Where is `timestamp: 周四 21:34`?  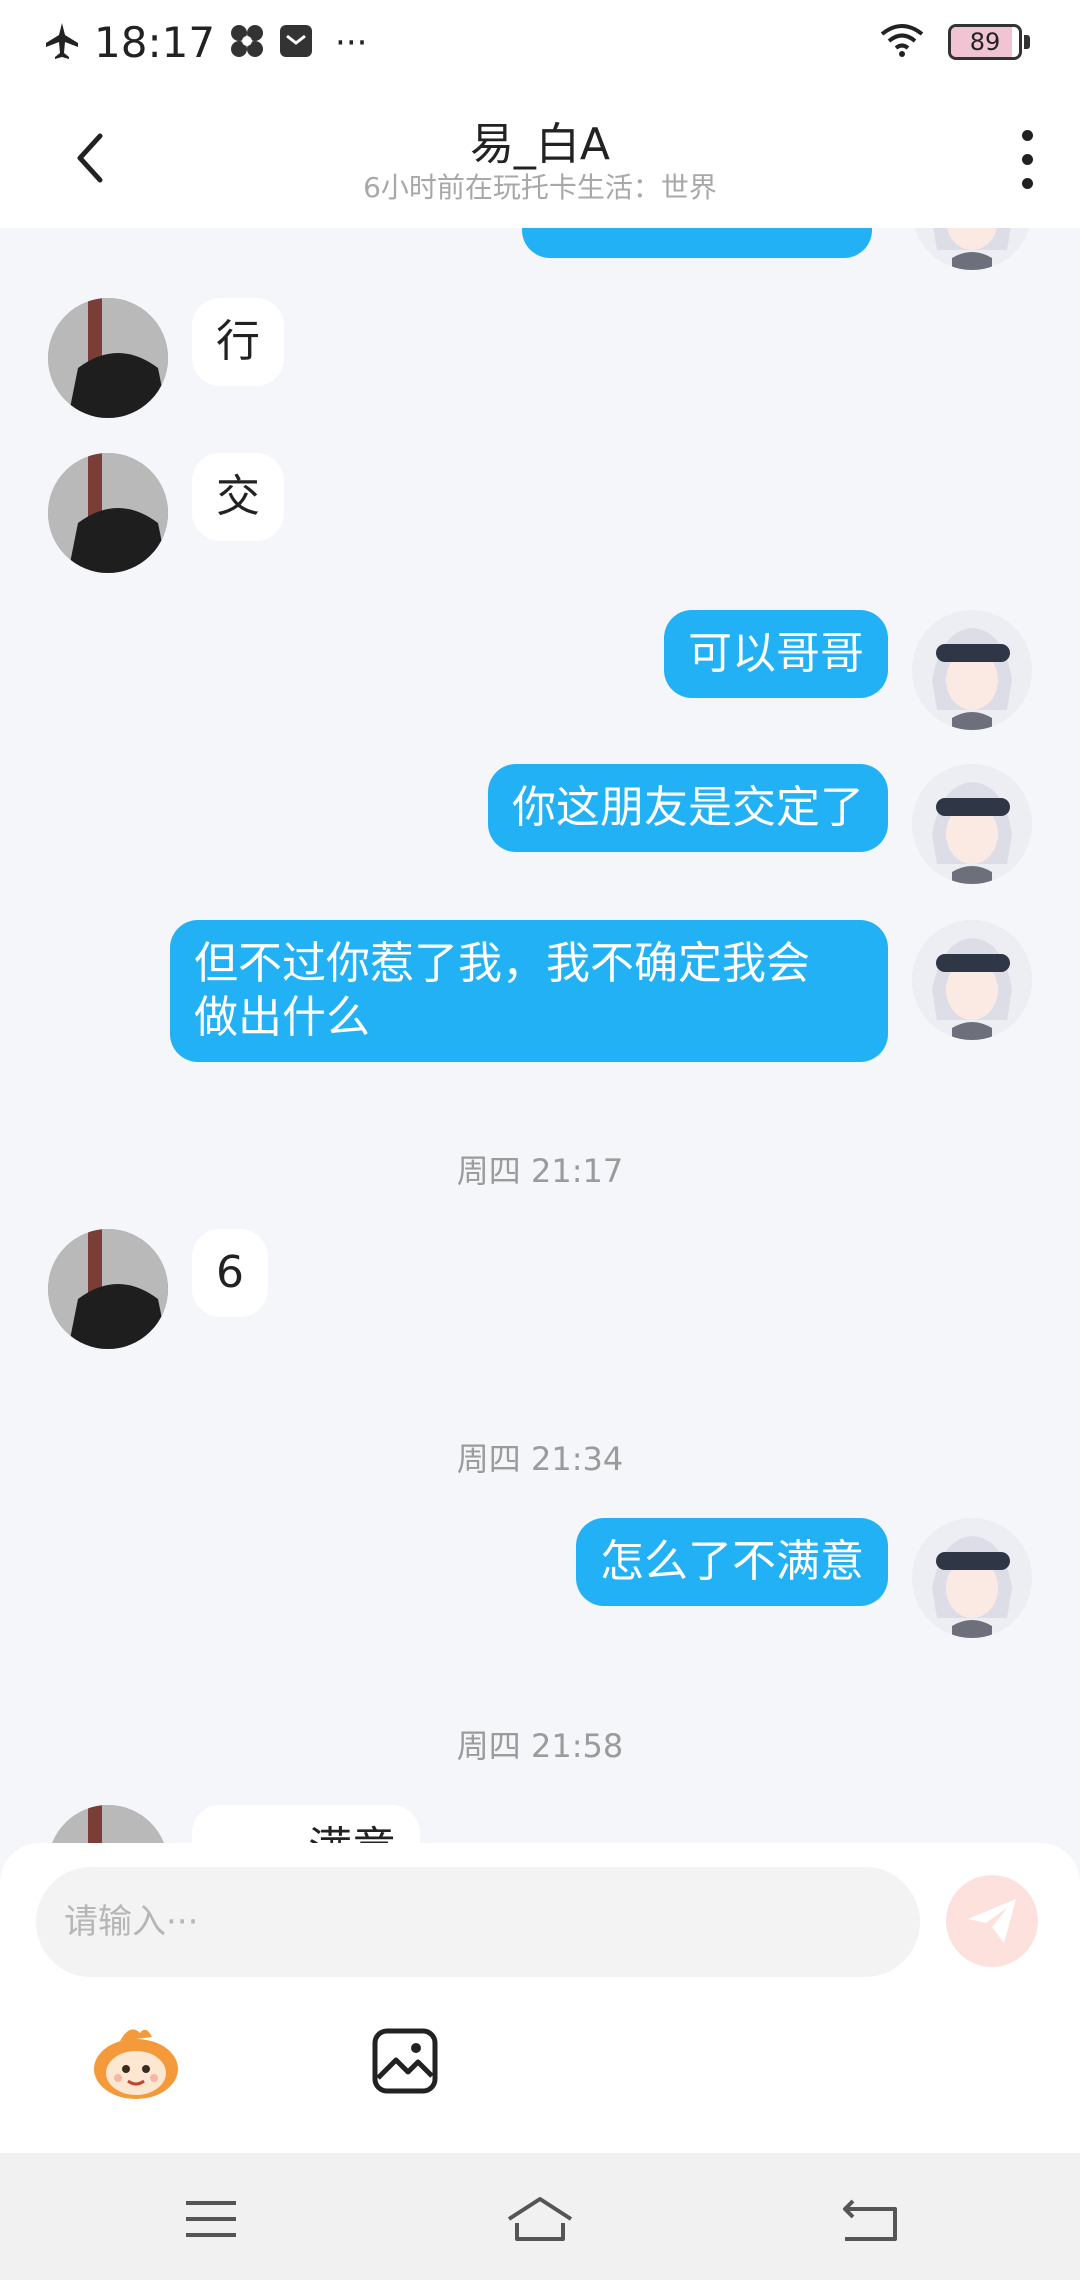 timestamp: 周四 21:34 is located at coordinates (540, 1459).